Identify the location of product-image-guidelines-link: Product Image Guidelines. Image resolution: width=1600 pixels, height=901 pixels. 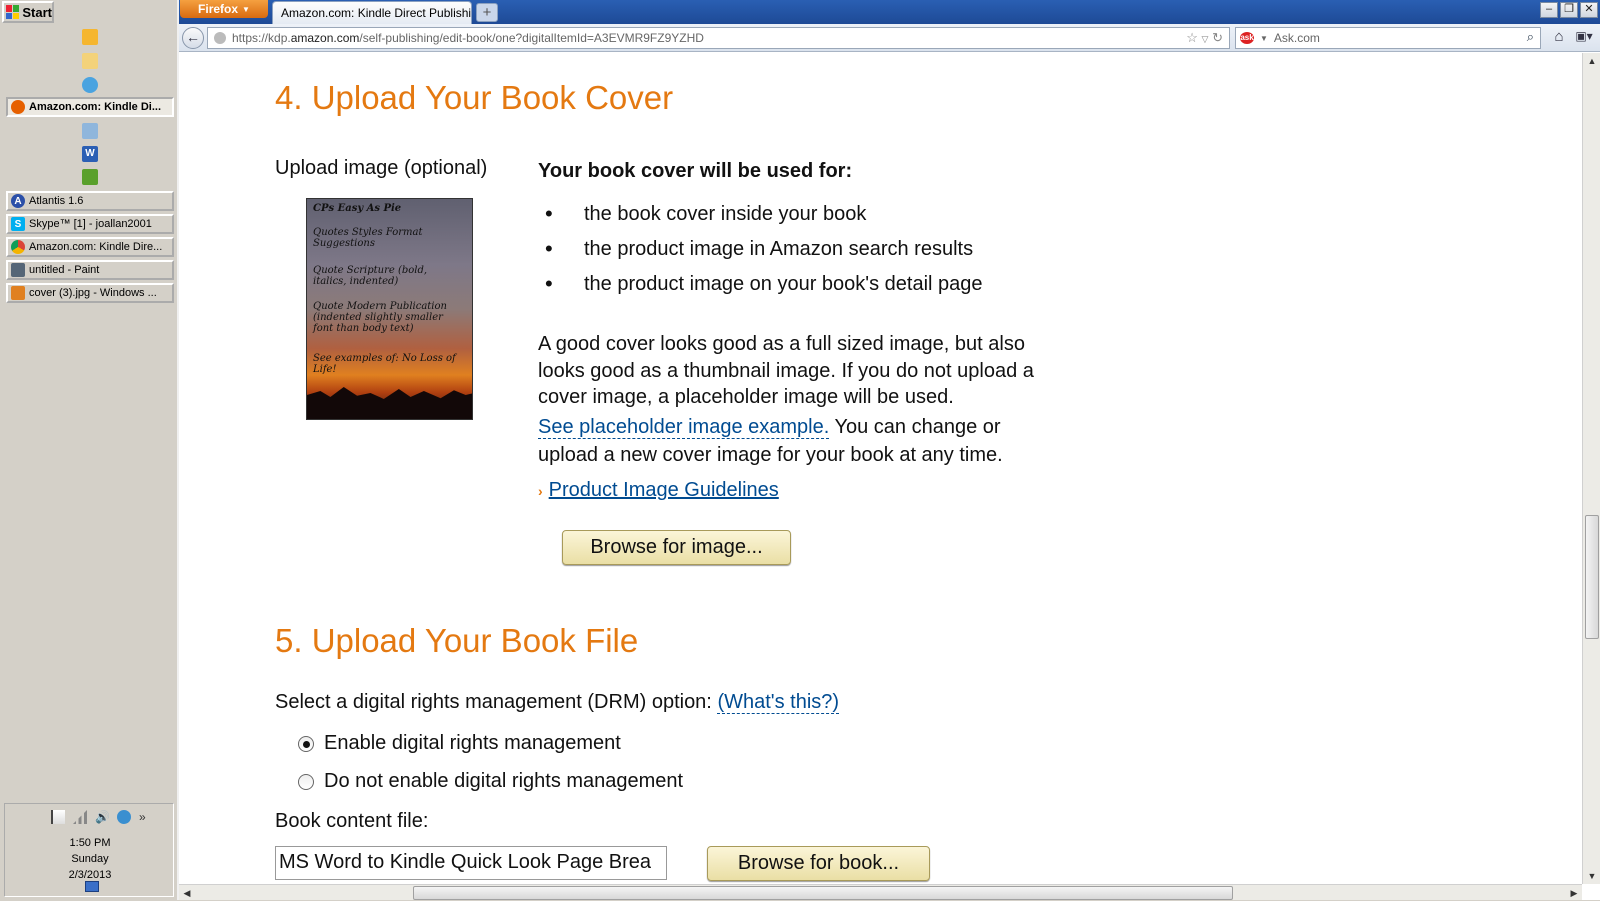
(664, 490).